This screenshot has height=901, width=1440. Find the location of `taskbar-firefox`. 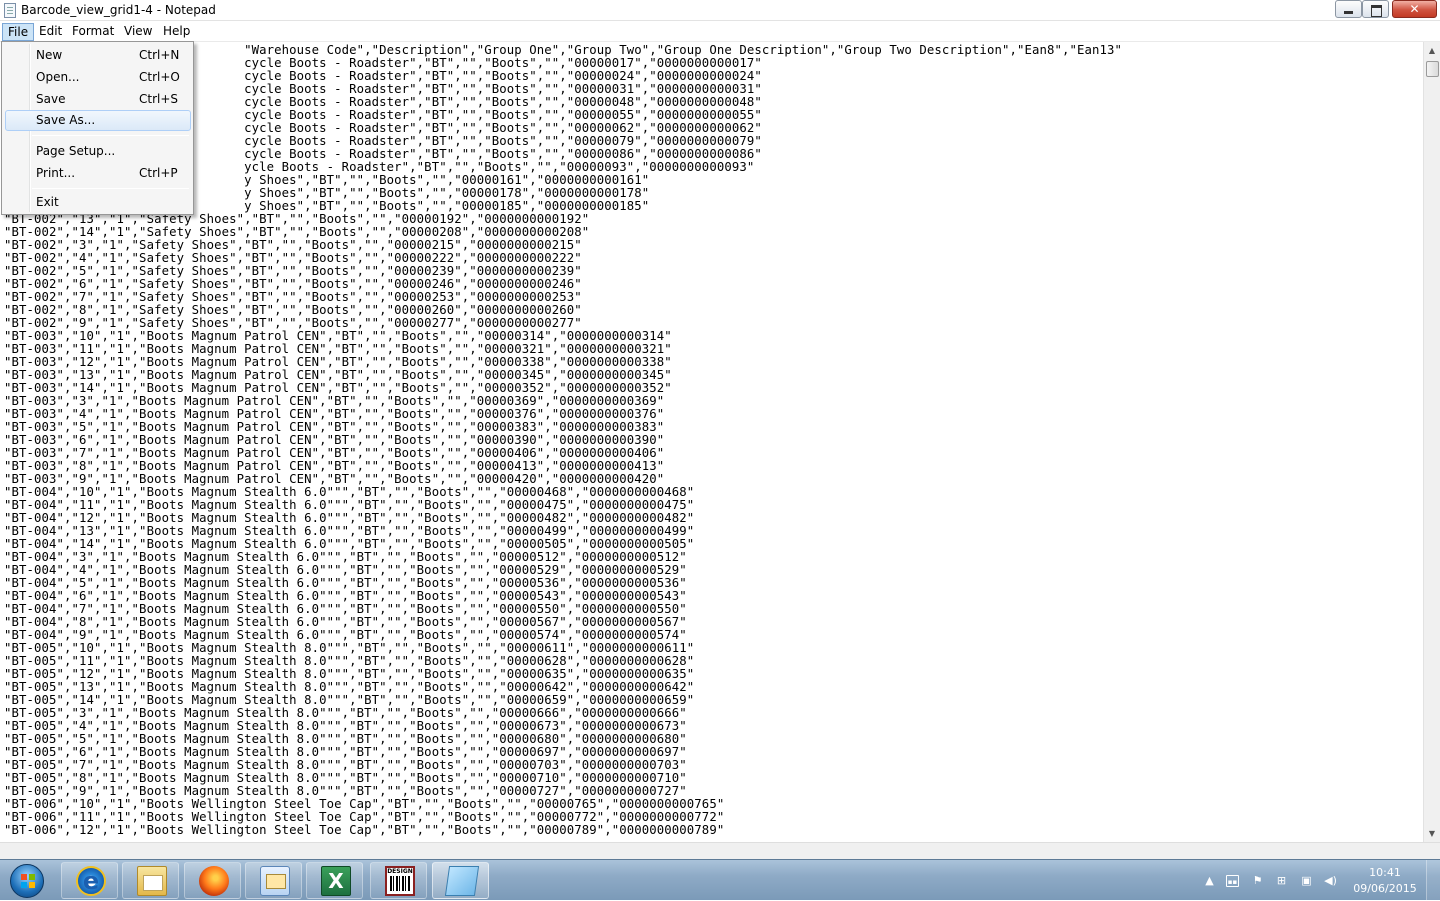

taskbar-firefox is located at coordinates (212, 880).